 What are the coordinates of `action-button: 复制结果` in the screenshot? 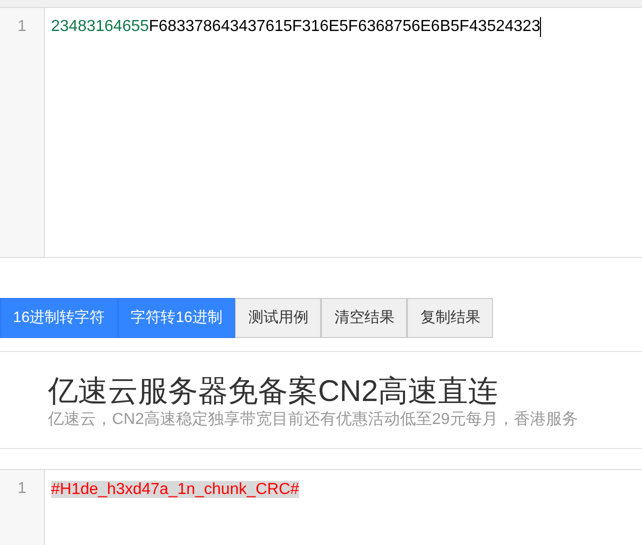 It's located at (450, 318).